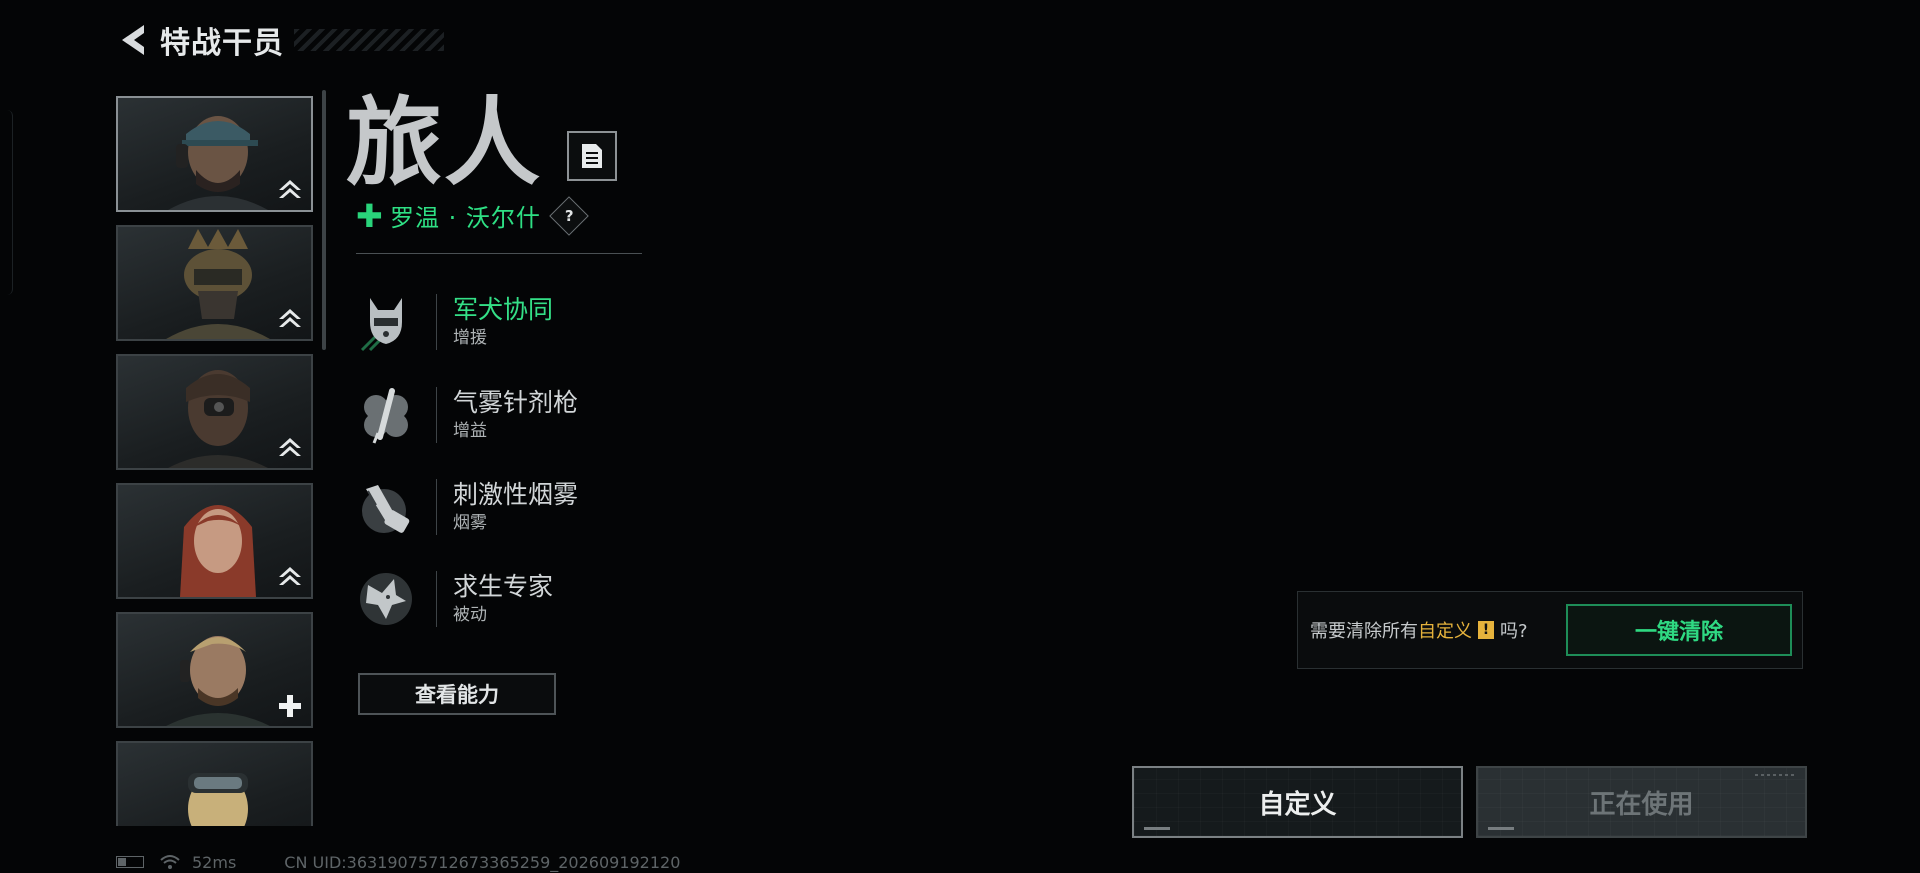 The height and width of the screenshot is (873, 1920). What do you see at coordinates (386, 507) in the screenshot?
I see `smoke-grenade-icon` at bounding box center [386, 507].